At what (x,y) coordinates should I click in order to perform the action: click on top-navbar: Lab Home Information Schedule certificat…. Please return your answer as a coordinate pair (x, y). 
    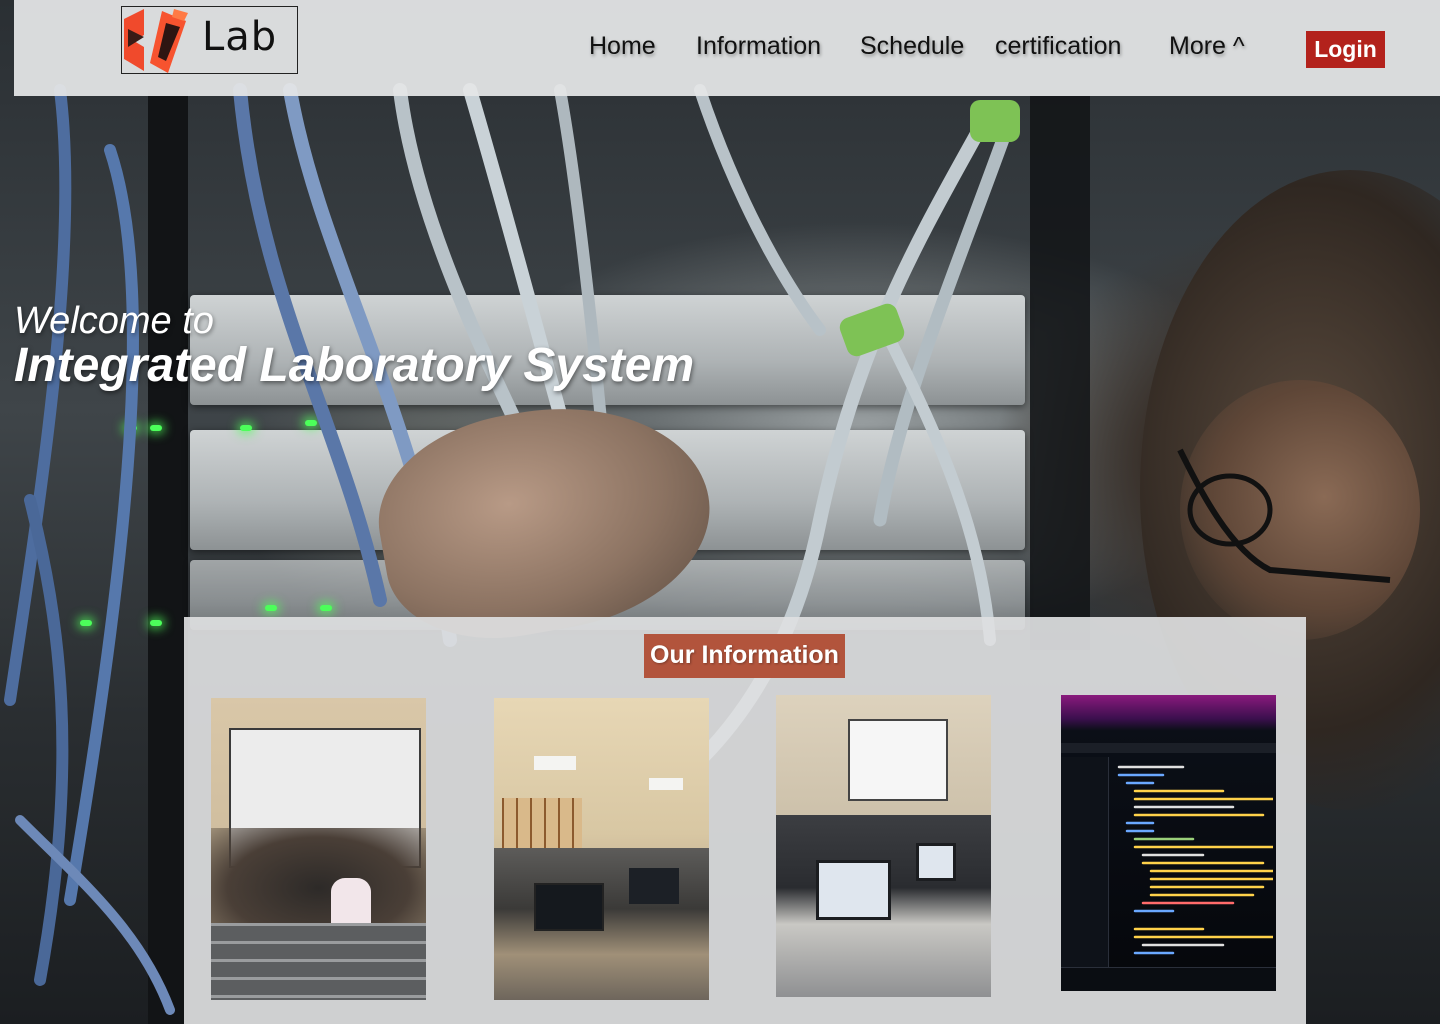
    Looking at the image, I should click on (727, 48).